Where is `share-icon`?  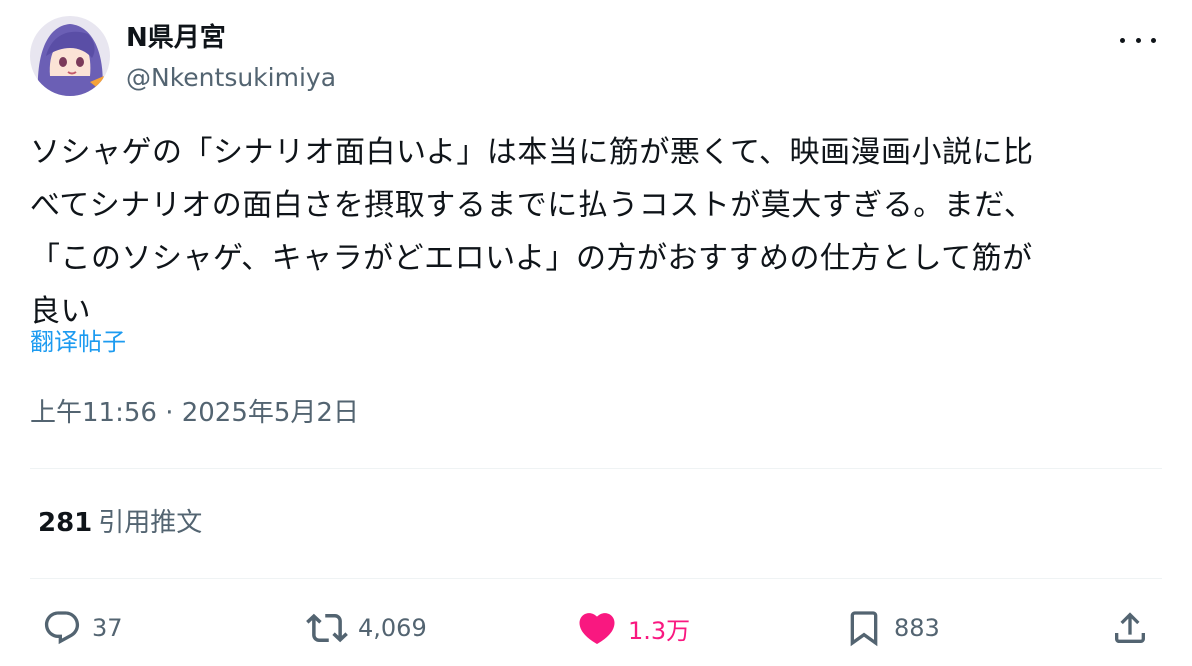
share-icon is located at coordinates (1130, 627).